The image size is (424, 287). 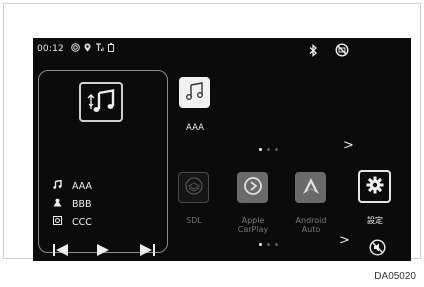 I want to click on track-title-row: AAA, so click(x=73, y=185).